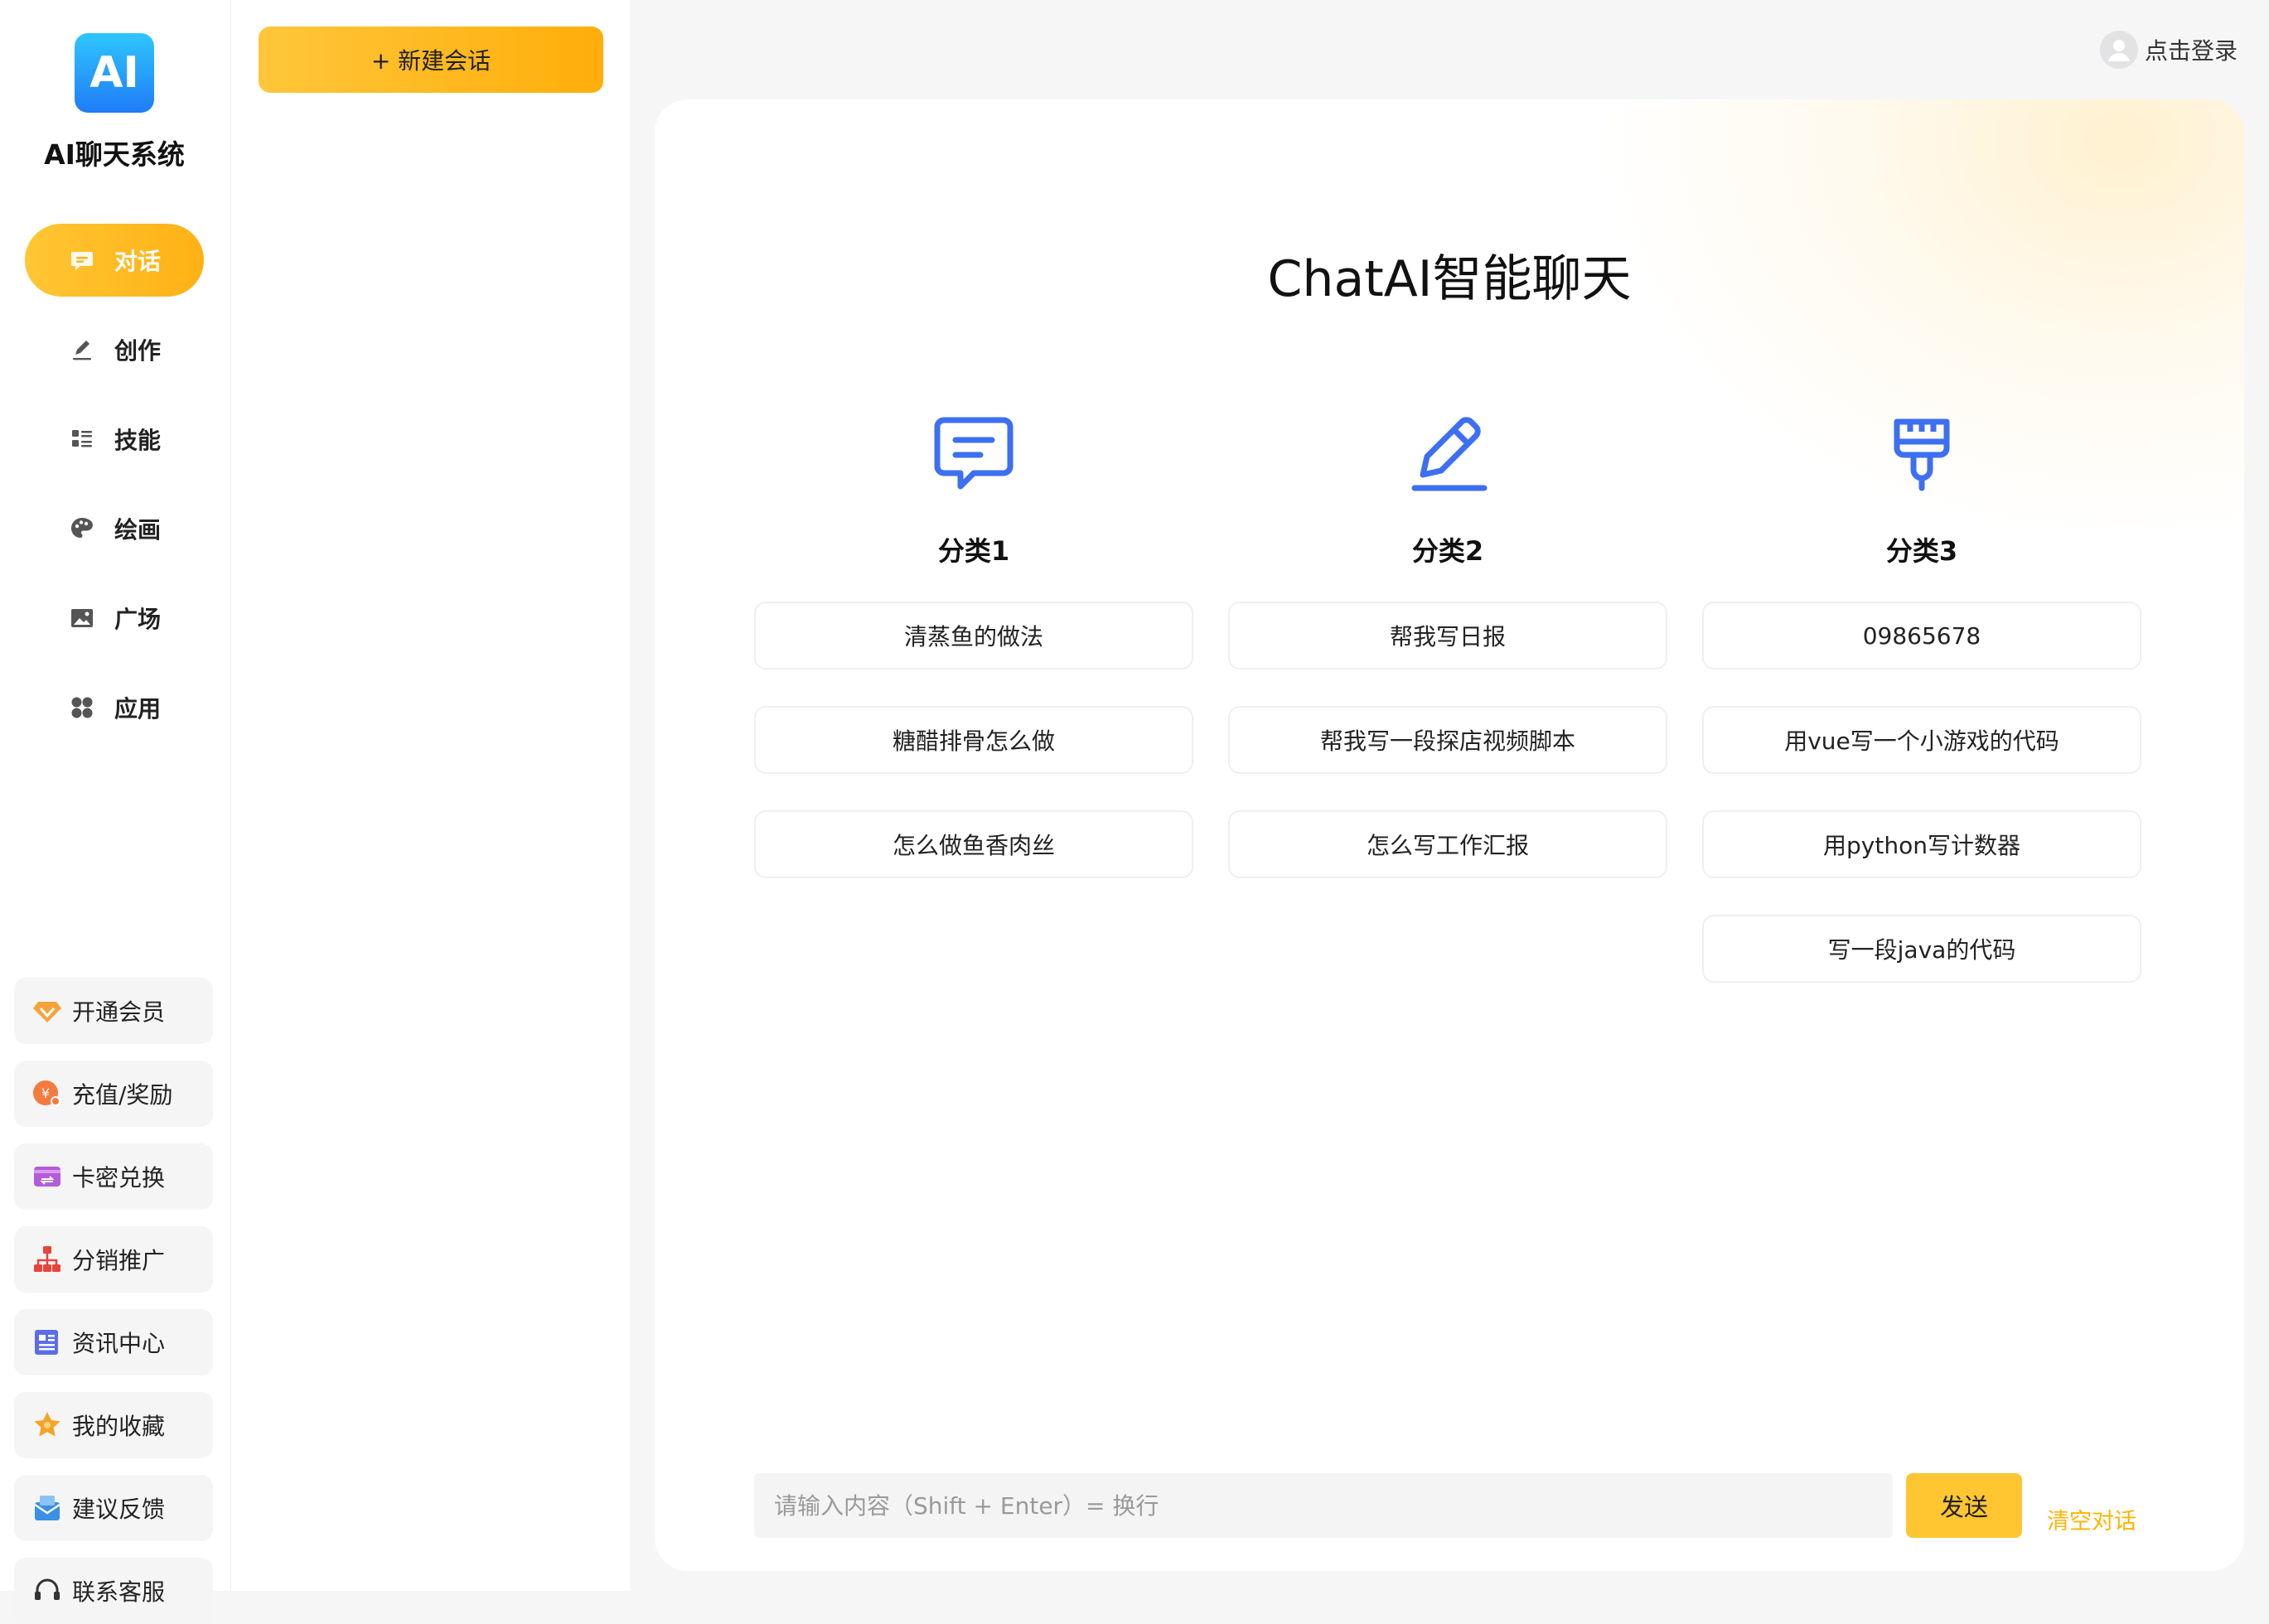  I want to click on prompt-card: 写一段java的代码, so click(1921, 949).